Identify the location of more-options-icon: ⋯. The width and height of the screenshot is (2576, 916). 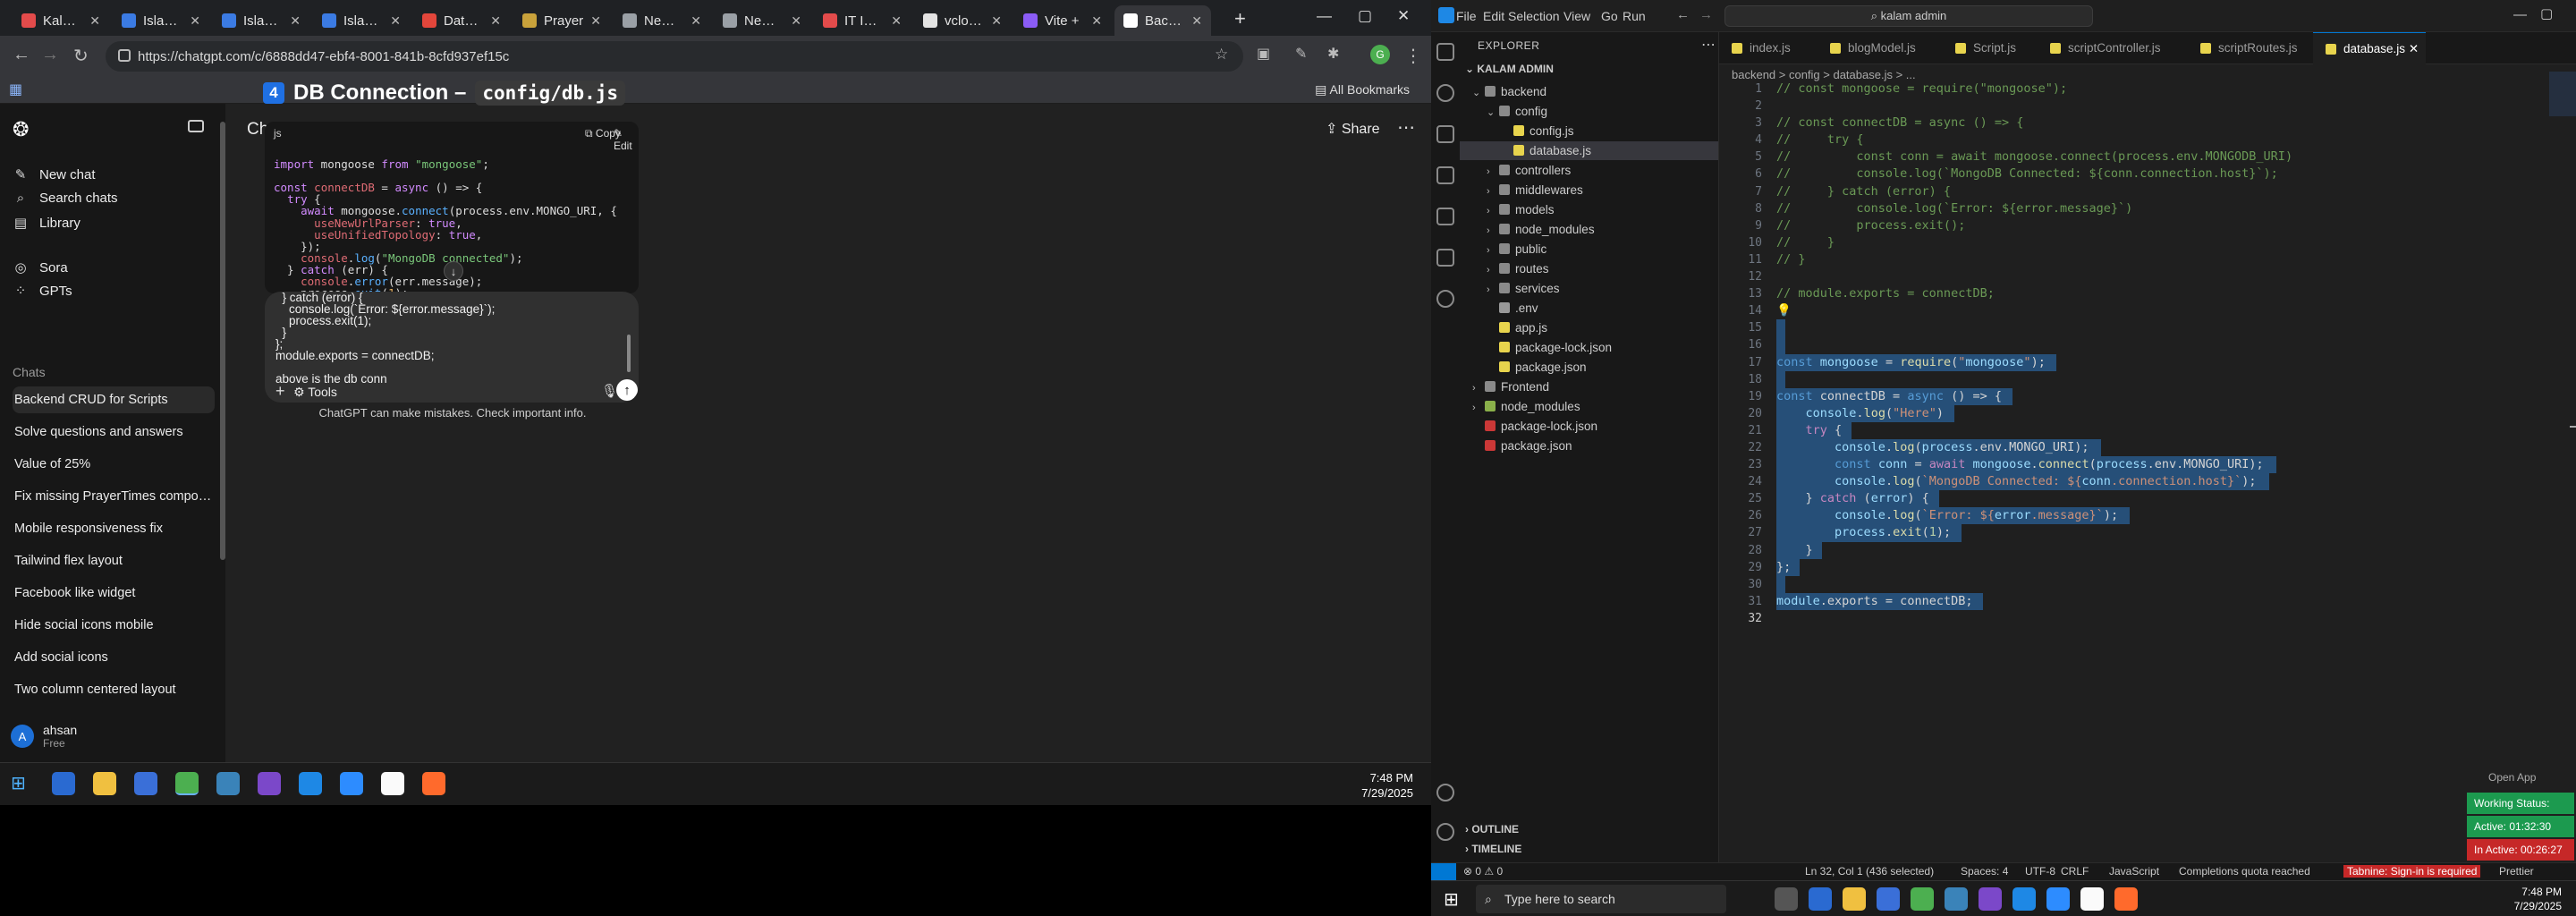
(1406, 127).